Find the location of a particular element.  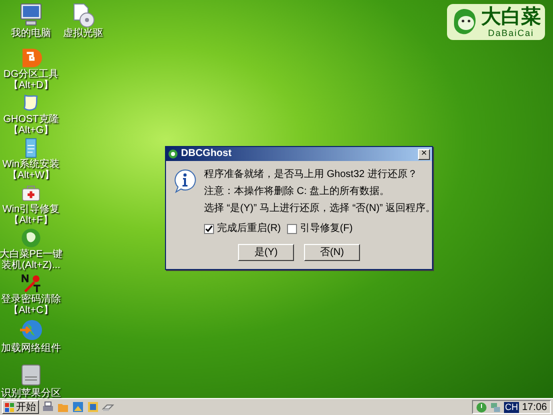

icon-label: GHOST克隆 is located at coordinates (31, 119).